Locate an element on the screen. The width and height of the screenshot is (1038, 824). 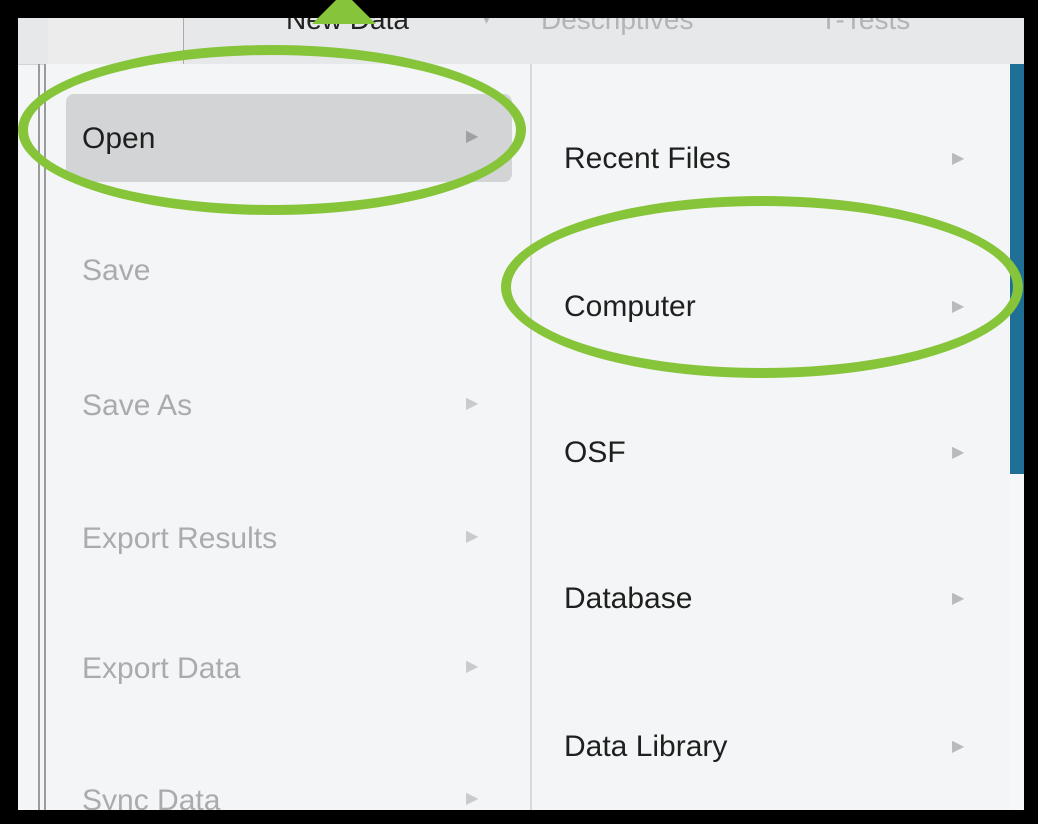
annotation-ellipse-open is located at coordinates (272, 130).